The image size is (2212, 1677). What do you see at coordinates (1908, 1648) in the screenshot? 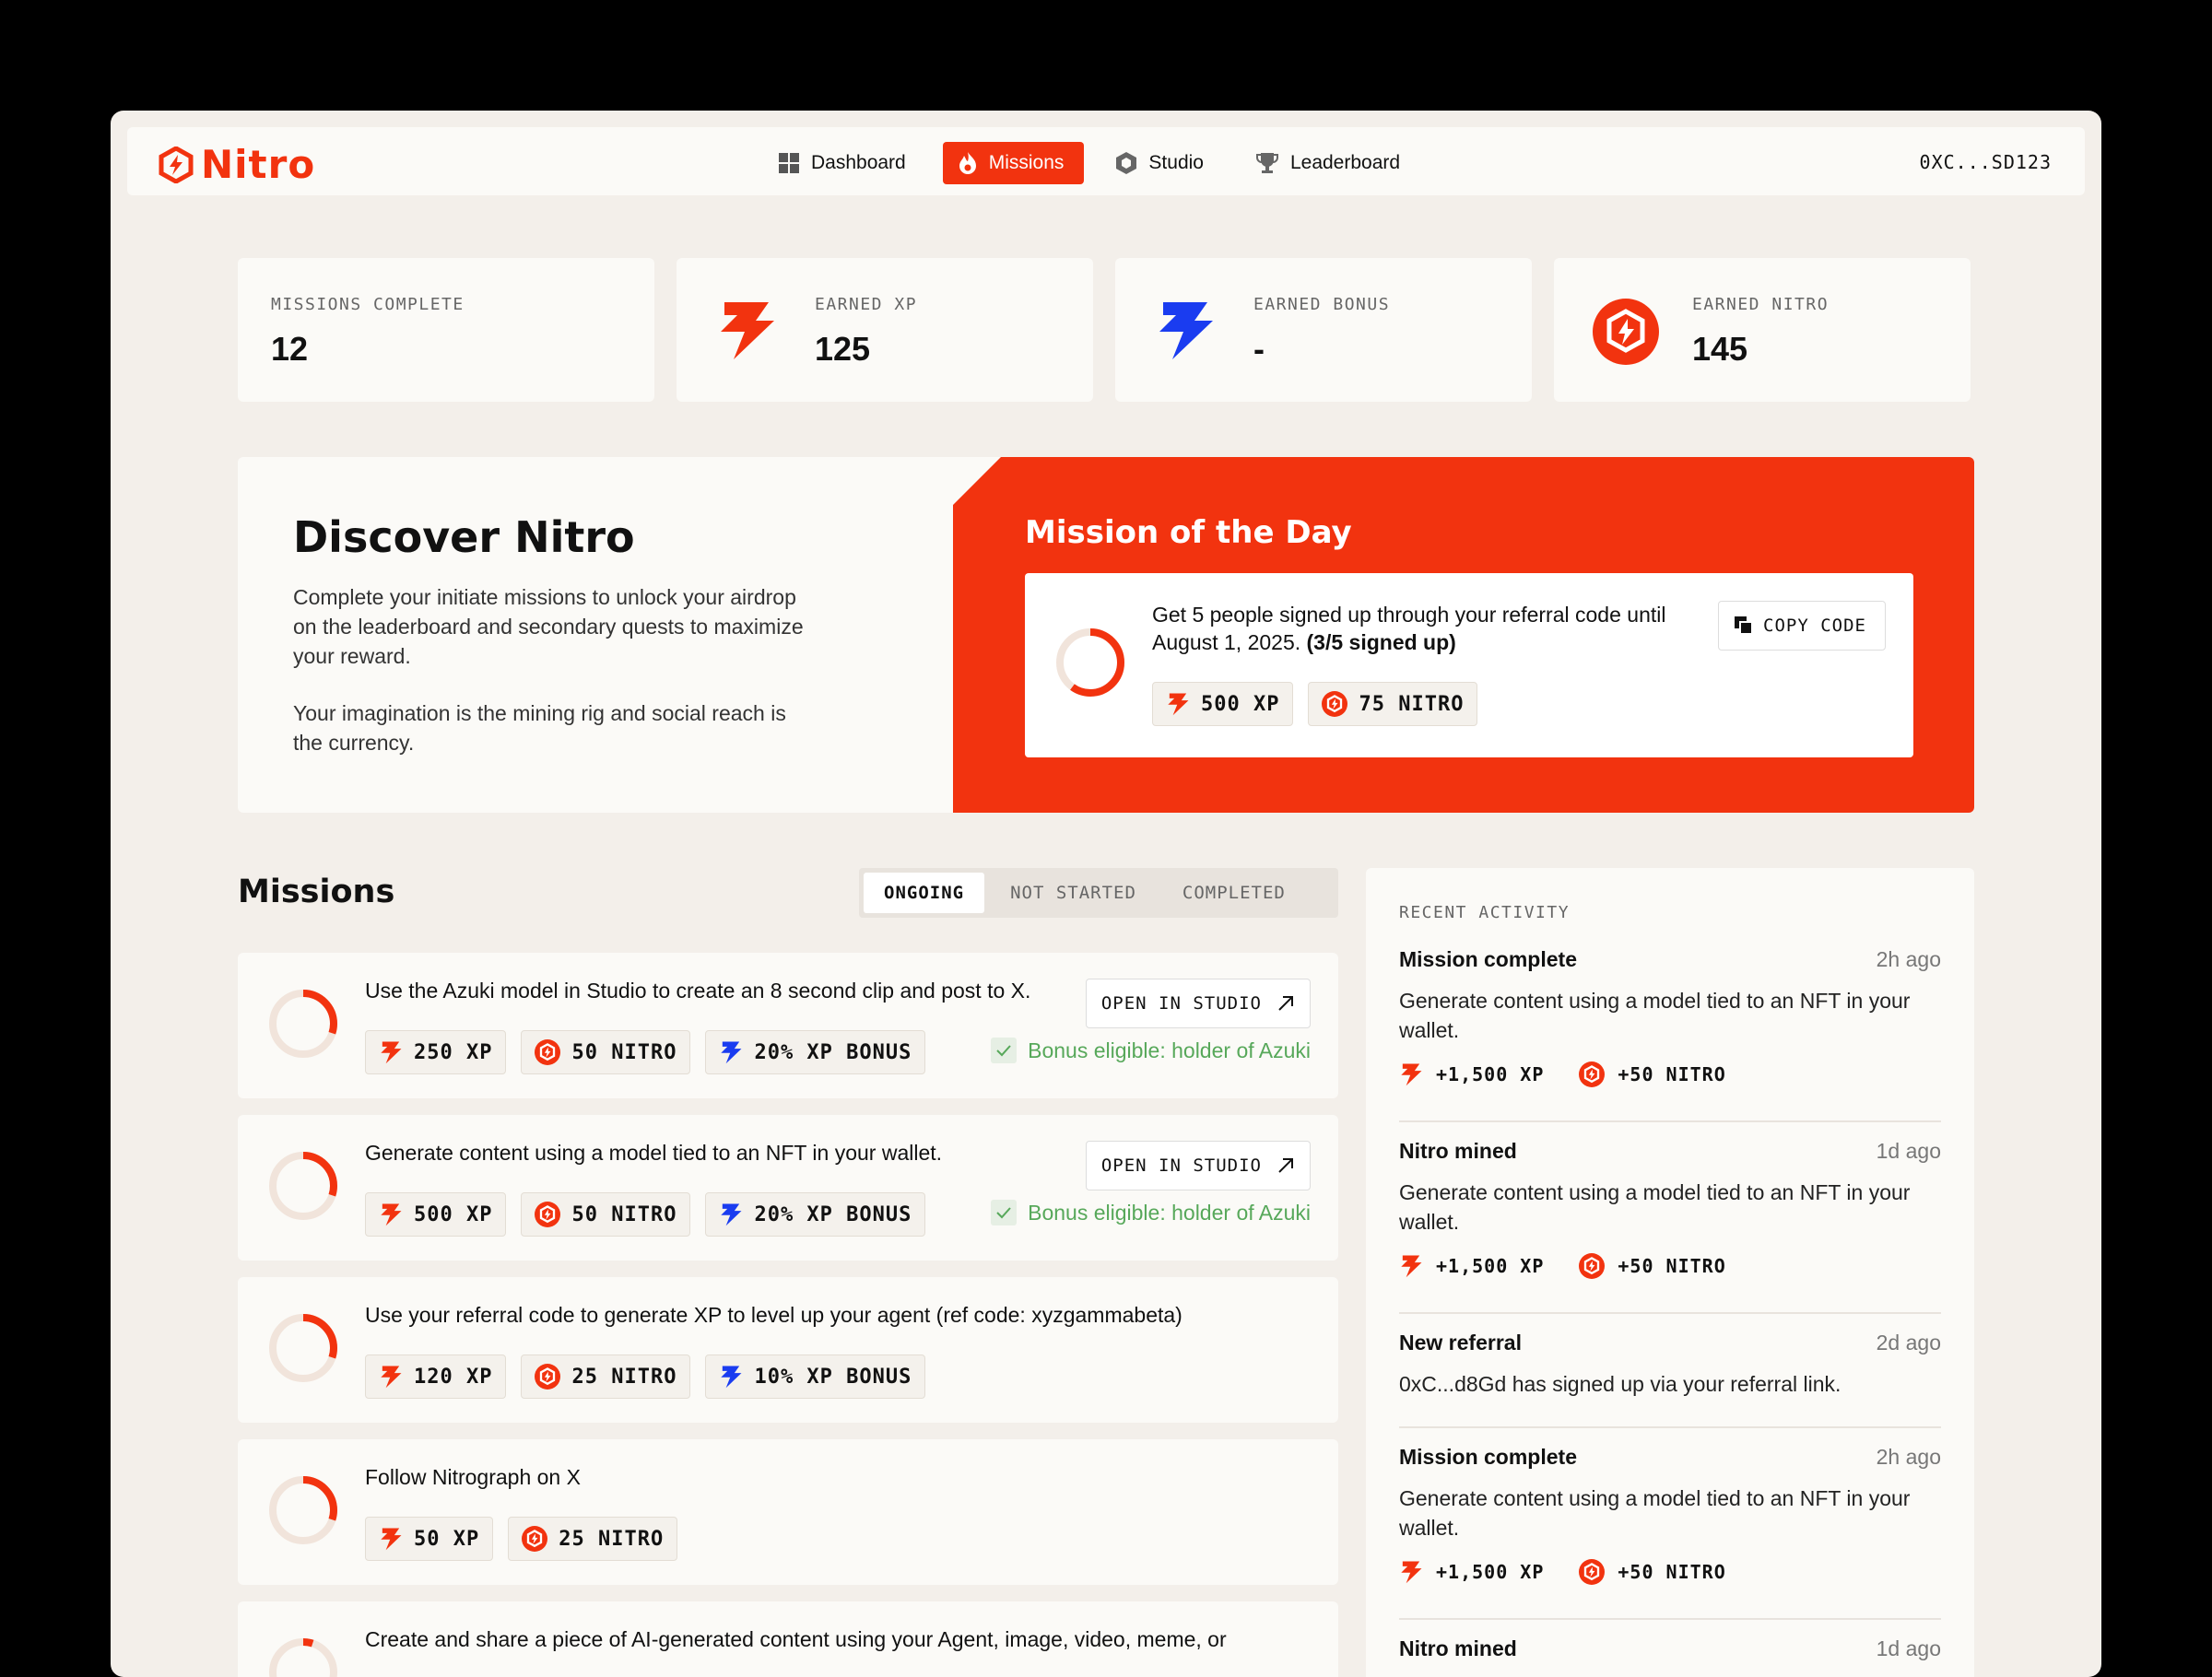
I see `activity-time: 1d ago` at bounding box center [1908, 1648].